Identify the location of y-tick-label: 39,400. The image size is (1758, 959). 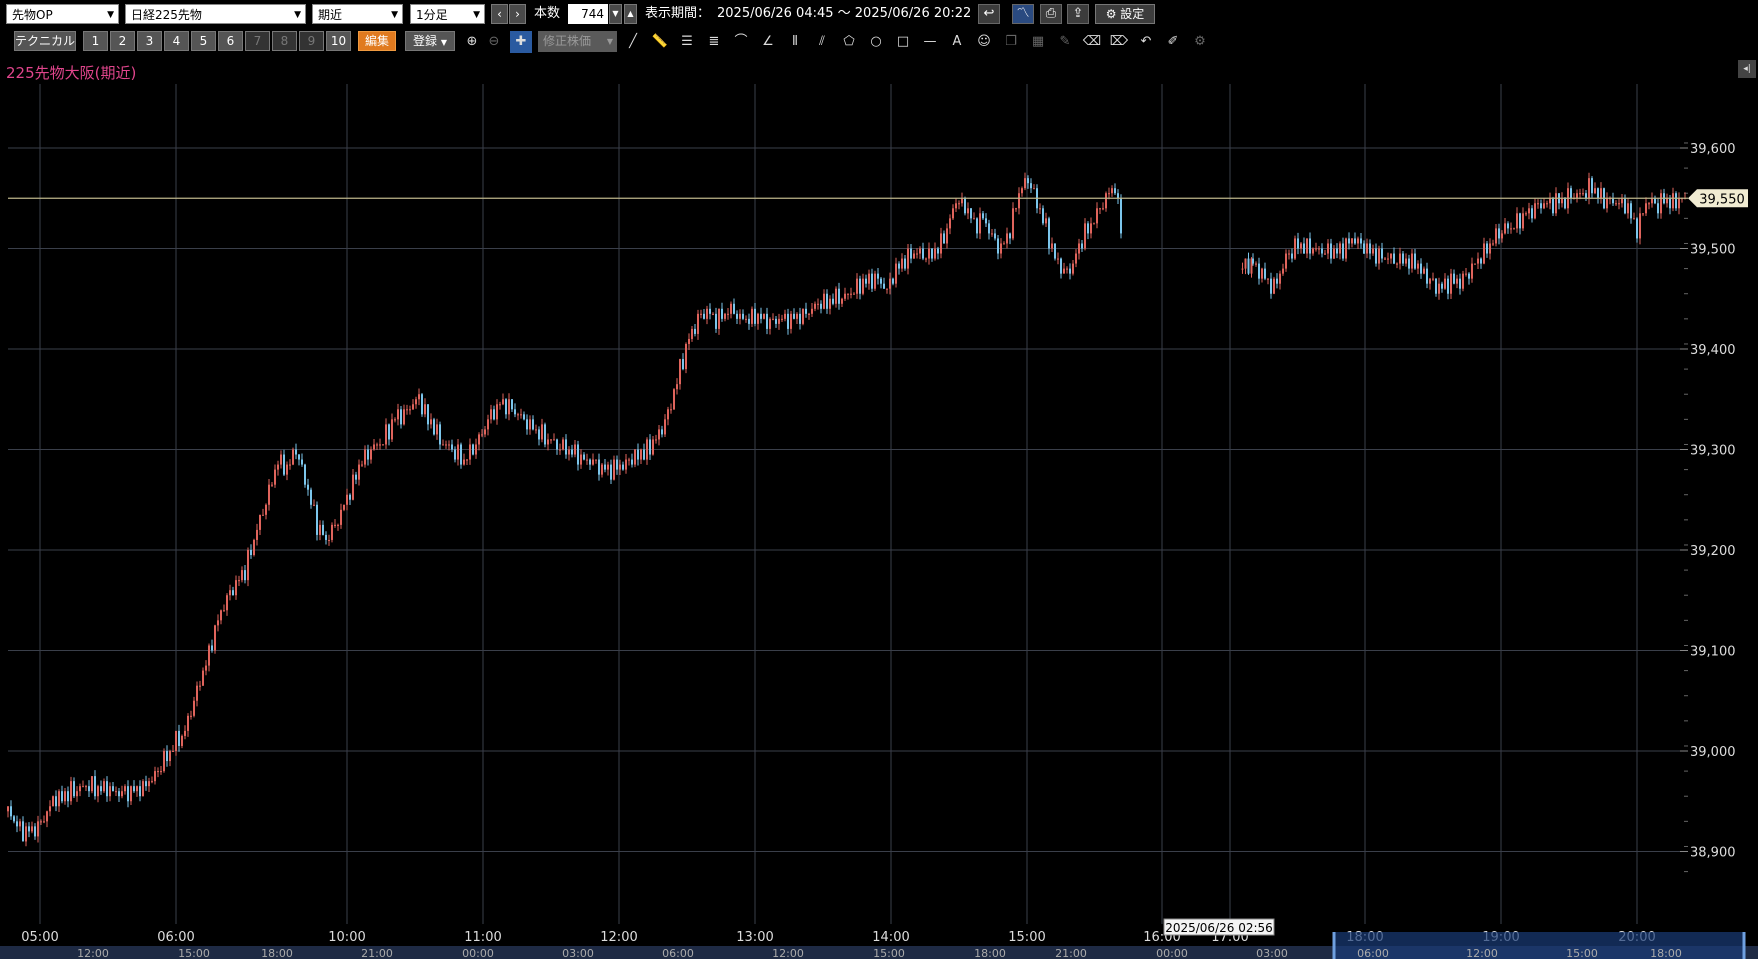
(1713, 350).